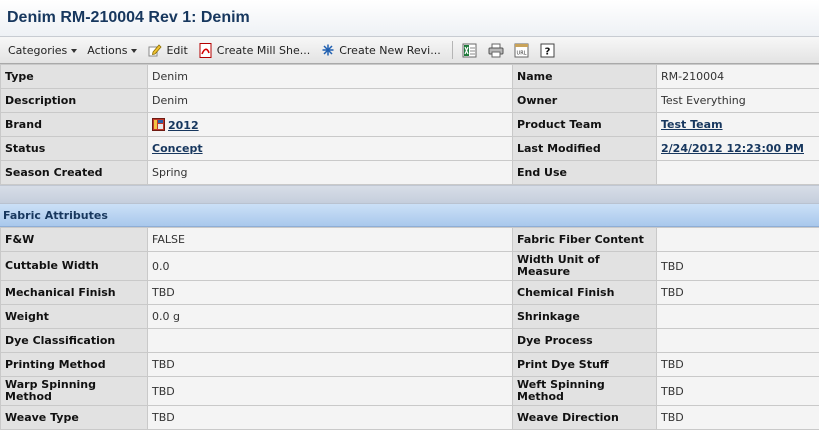  What do you see at coordinates (522, 53) in the screenshot?
I see `svg-text: URL` at bounding box center [522, 53].